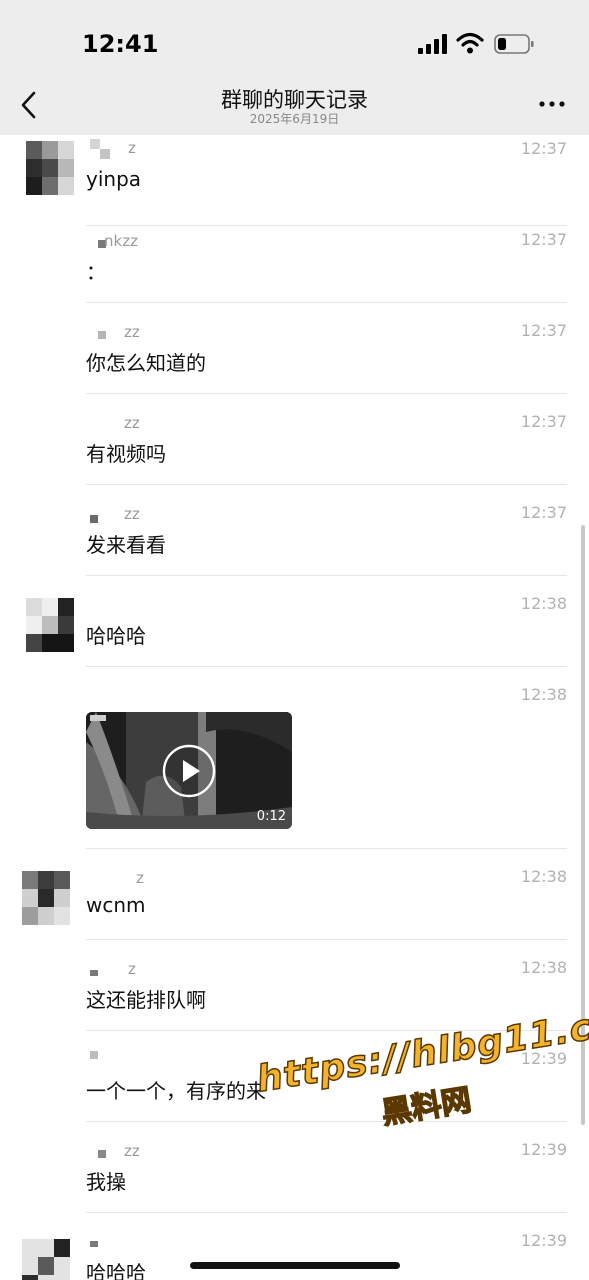 The image size is (589, 1280). I want to click on page-date: 2025年6月19日, so click(294, 119).